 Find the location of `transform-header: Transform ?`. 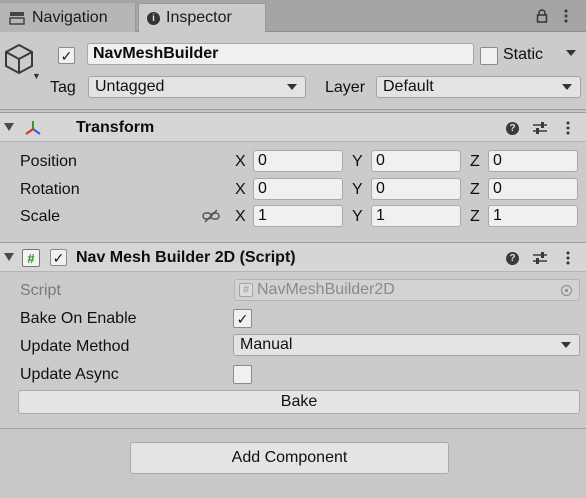

transform-header: Transform ? is located at coordinates (293, 127).